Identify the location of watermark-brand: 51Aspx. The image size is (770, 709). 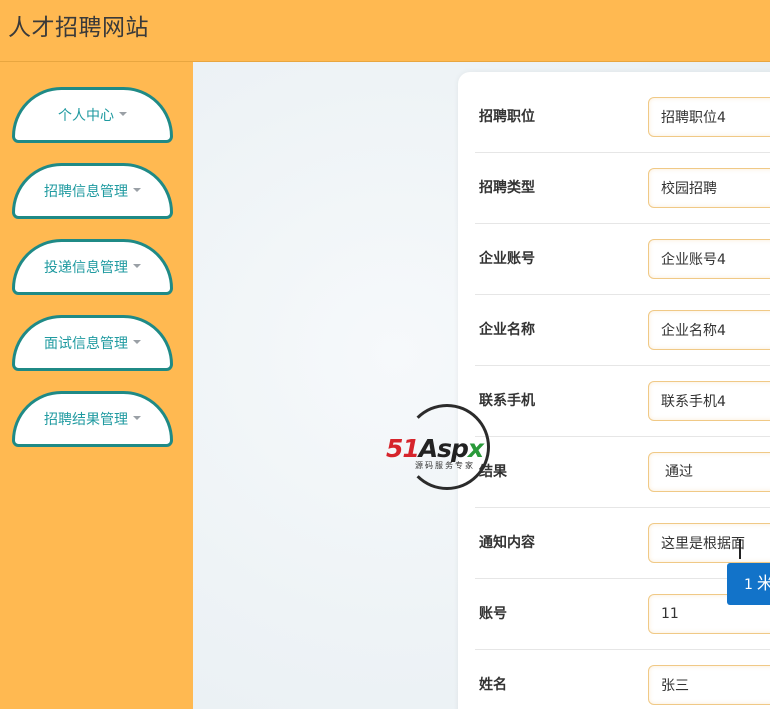
(435, 448).